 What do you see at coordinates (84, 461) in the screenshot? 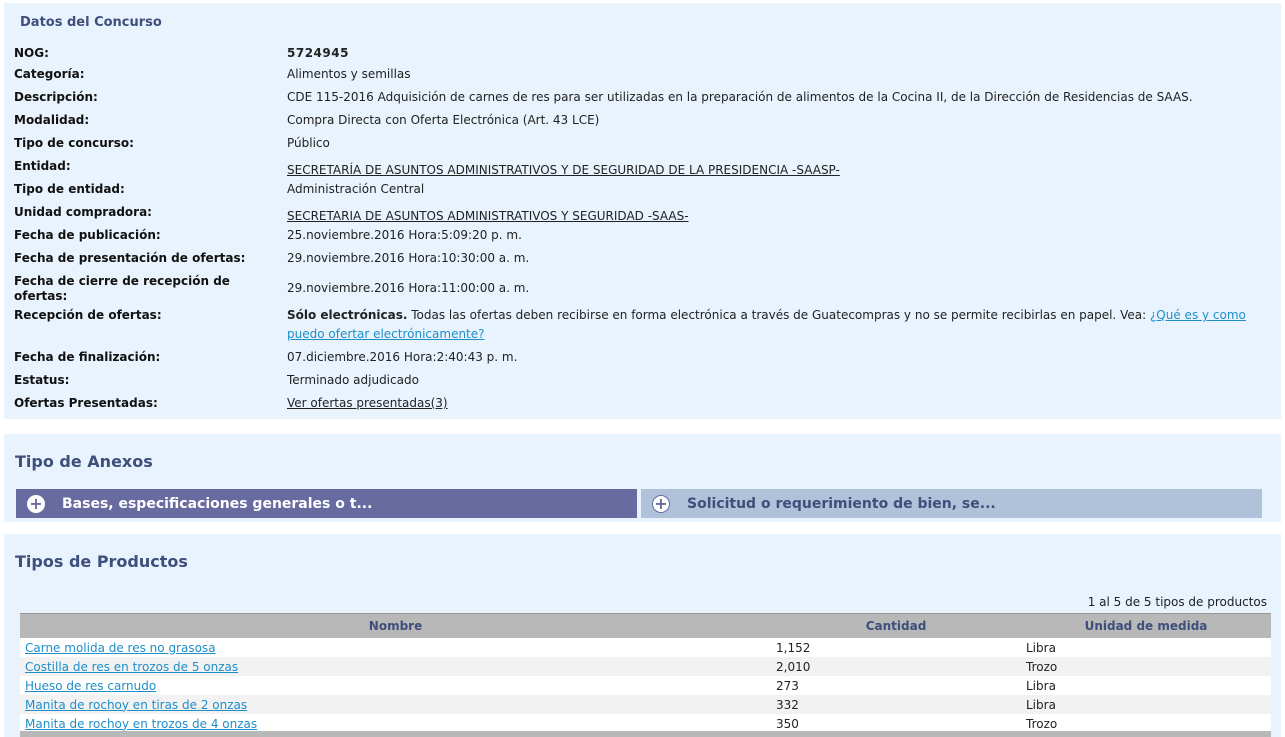
I see `anexos-title: Tipo de Anexos` at bounding box center [84, 461].